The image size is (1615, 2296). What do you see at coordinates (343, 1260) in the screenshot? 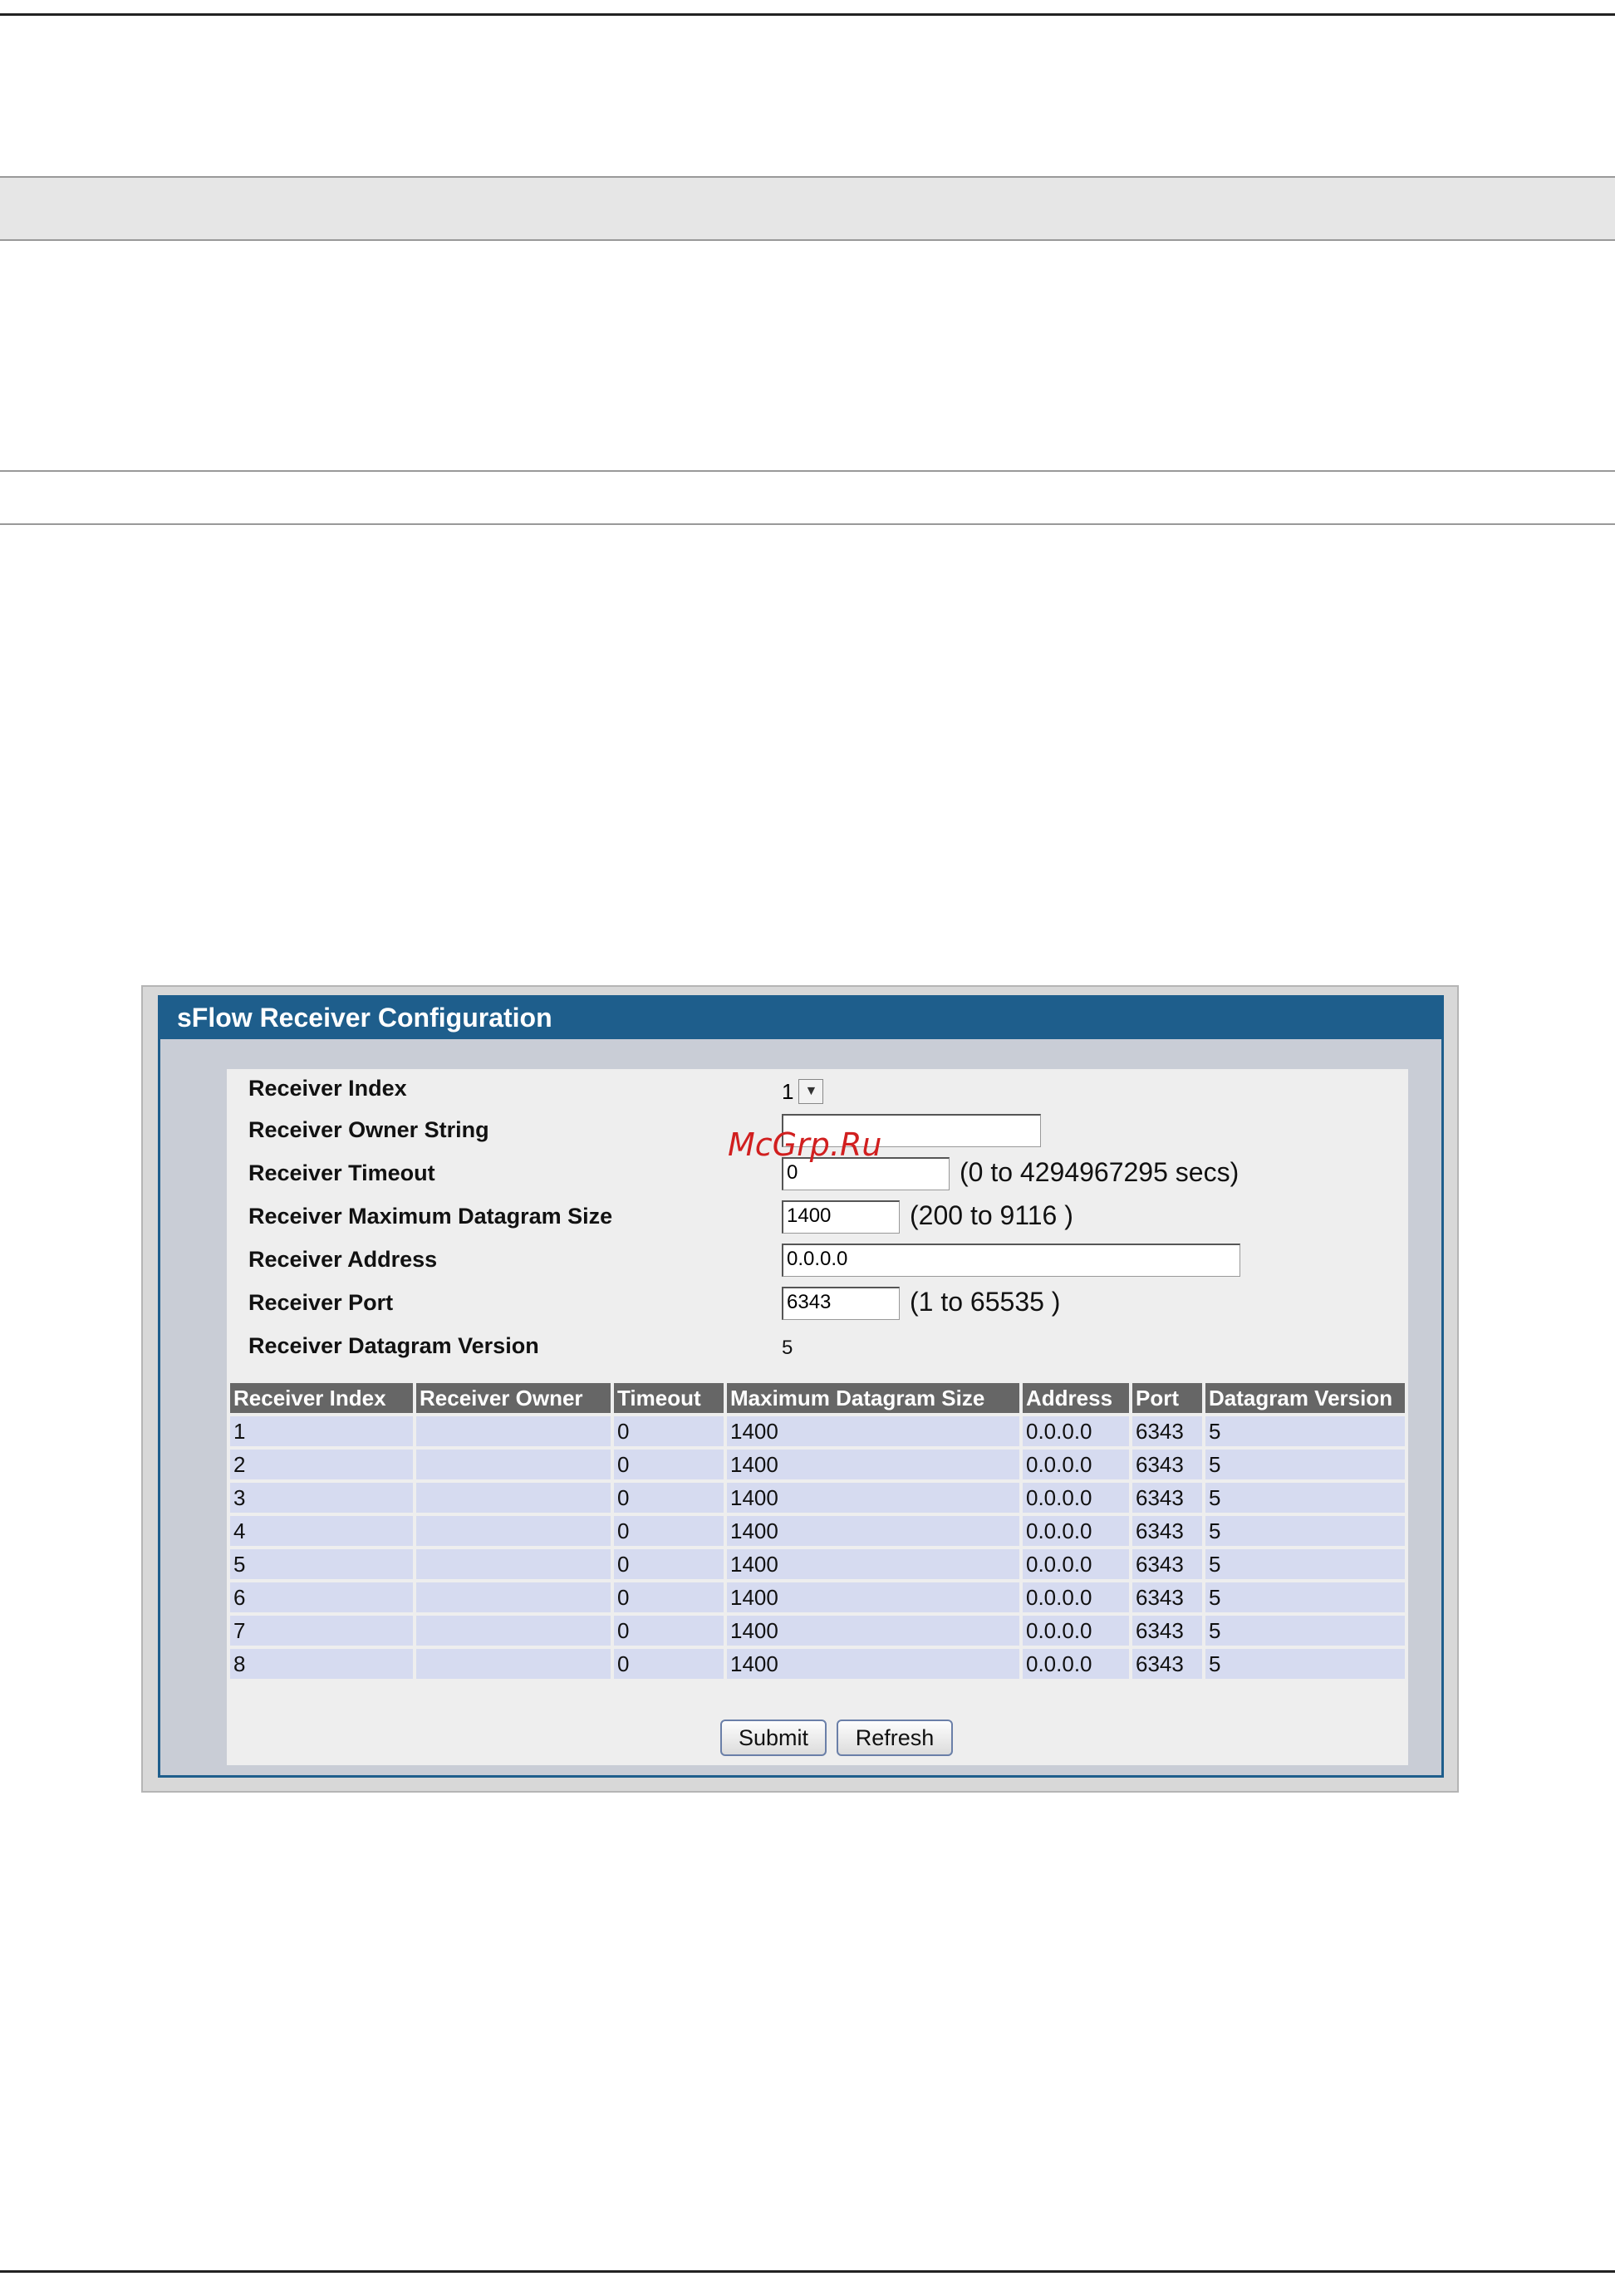
I see `address-label: Receiver Address` at bounding box center [343, 1260].